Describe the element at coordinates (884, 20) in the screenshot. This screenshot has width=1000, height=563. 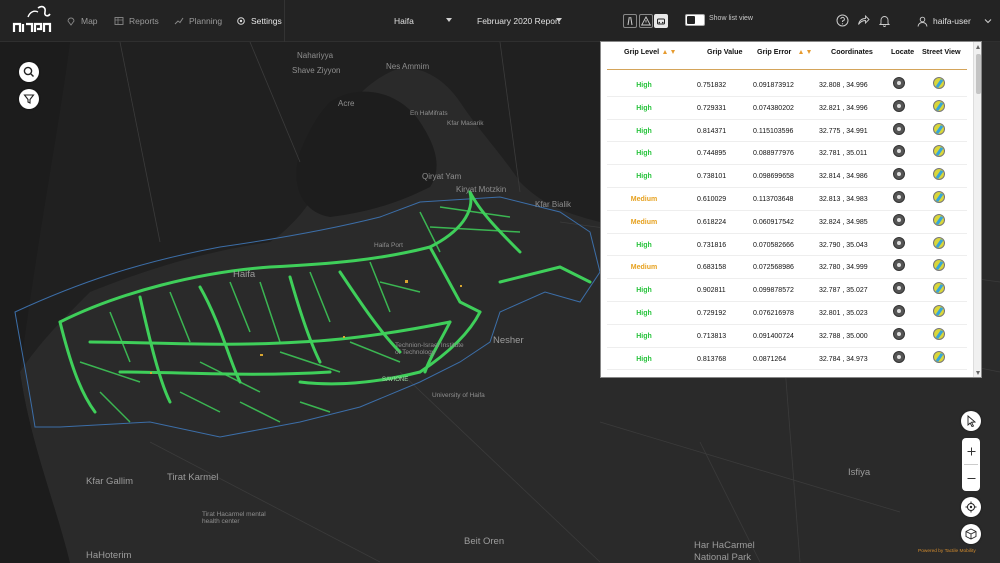
I see `bell-icon` at that location.